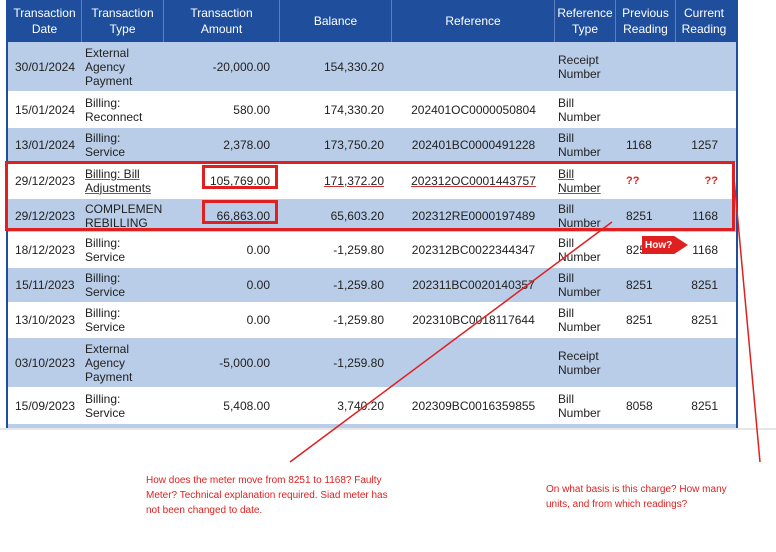  I want to click on pointer-line-charge, so click(747, 320).